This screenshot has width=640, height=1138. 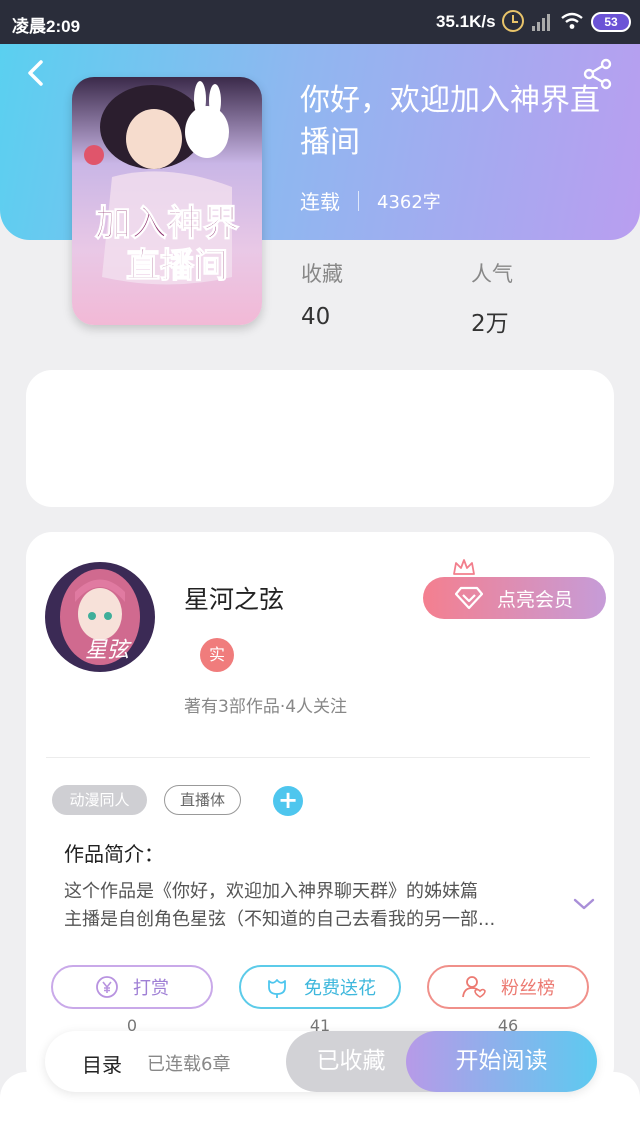 What do you see at coordinates (107, 987) in the screenshot?
I see `yen-coin-icon` at bounding box center [107, 987].